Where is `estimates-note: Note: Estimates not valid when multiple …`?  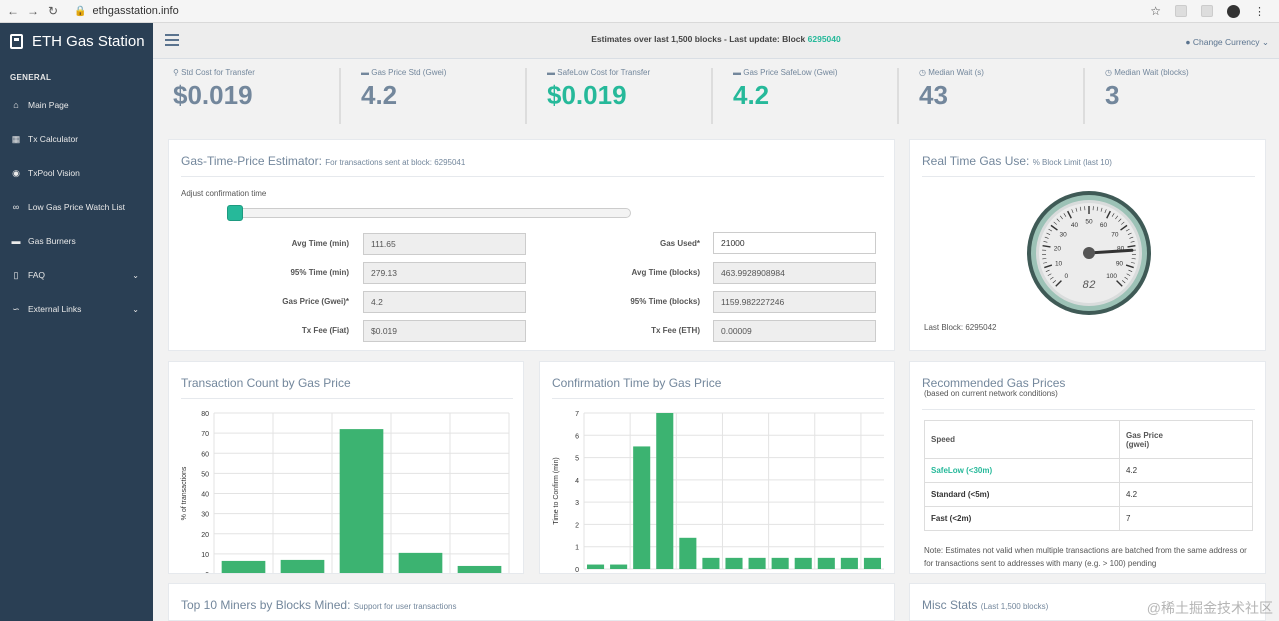
estimates-note: Note: Estimates not valid when multiple … is located at coordinates (1085, 557).